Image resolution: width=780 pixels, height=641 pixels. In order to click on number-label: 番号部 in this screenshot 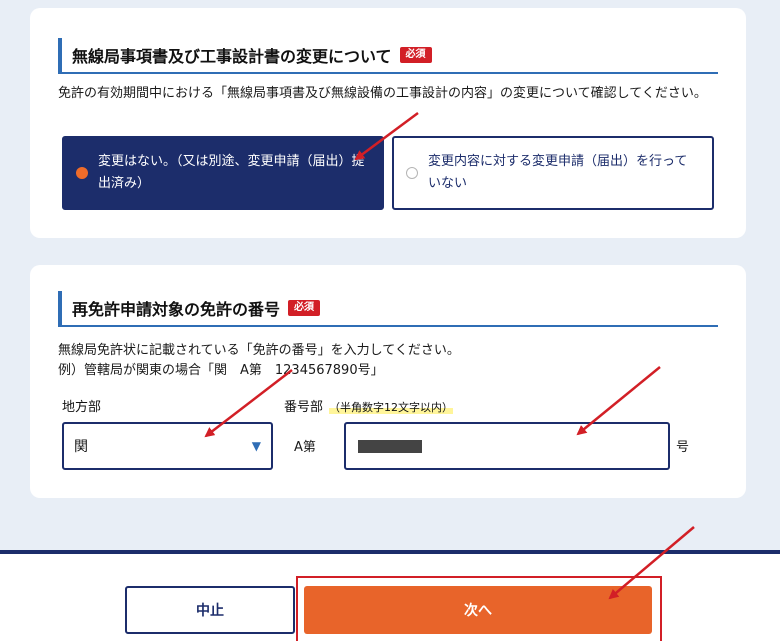, I will do `click(304, 407)`.